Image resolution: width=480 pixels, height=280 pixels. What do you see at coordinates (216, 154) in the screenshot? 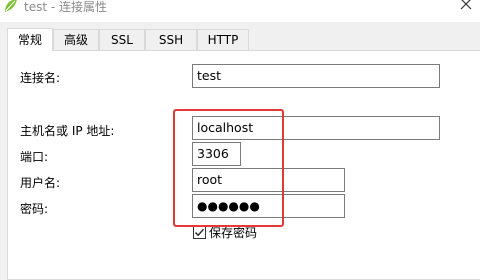
I see `port-input: 3306` at bounding box center [216, 154].